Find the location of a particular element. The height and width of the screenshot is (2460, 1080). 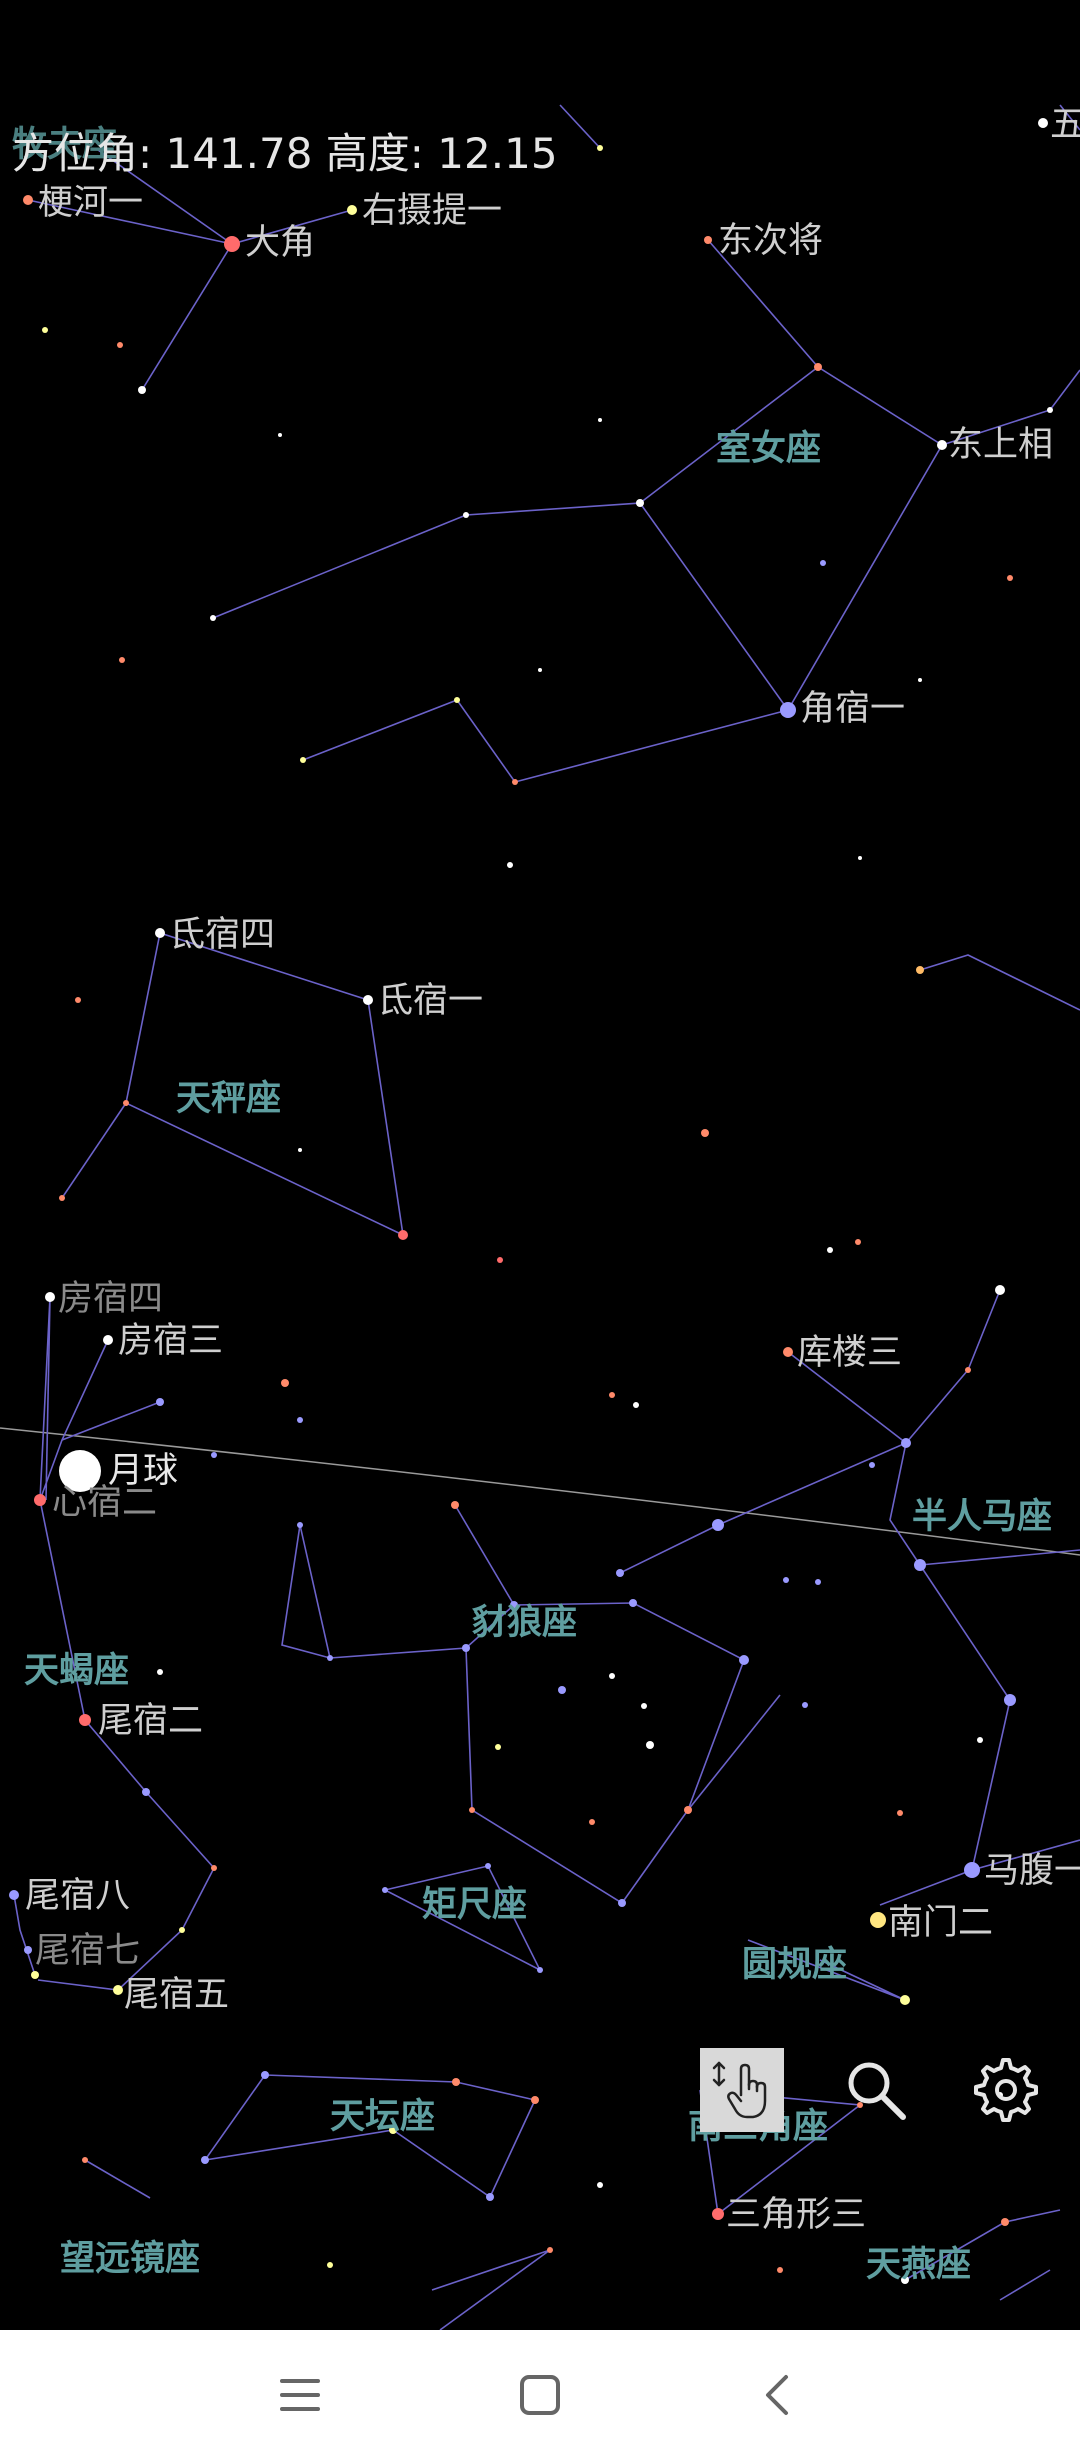

touch-mode-button is located at coordinates (742, 2090).